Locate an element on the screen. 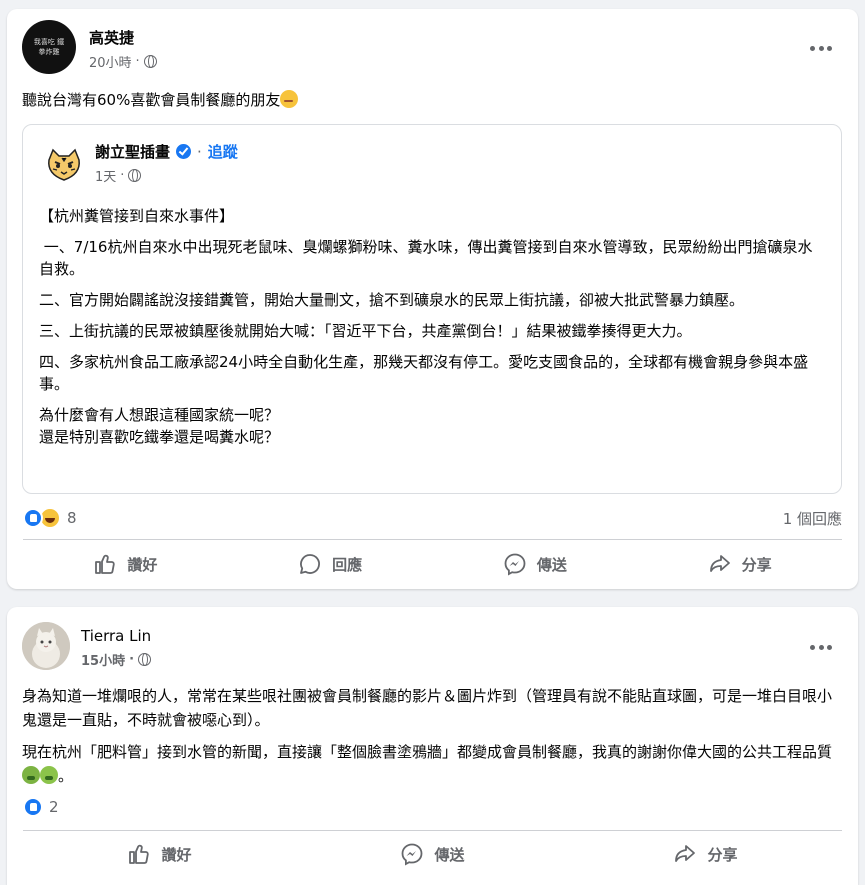 The image size is (865, 885). post-text-content: 聽說台灣有60%喜歡會員制餐廳的朋友 is located at coordinates (151, 100).